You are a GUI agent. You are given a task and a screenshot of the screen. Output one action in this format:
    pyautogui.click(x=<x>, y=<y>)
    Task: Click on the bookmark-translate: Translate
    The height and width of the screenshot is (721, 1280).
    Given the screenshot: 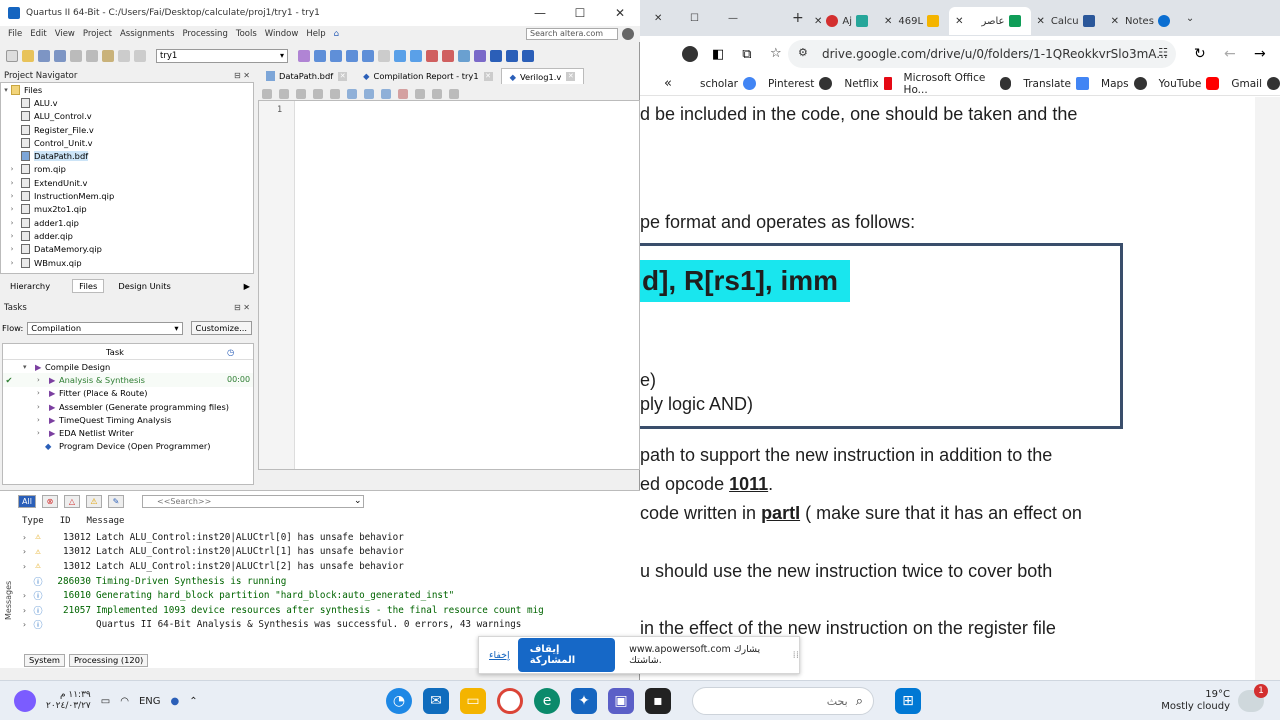 What is the action you would take?
    pyautogui.click(x=1056, y=83)
    